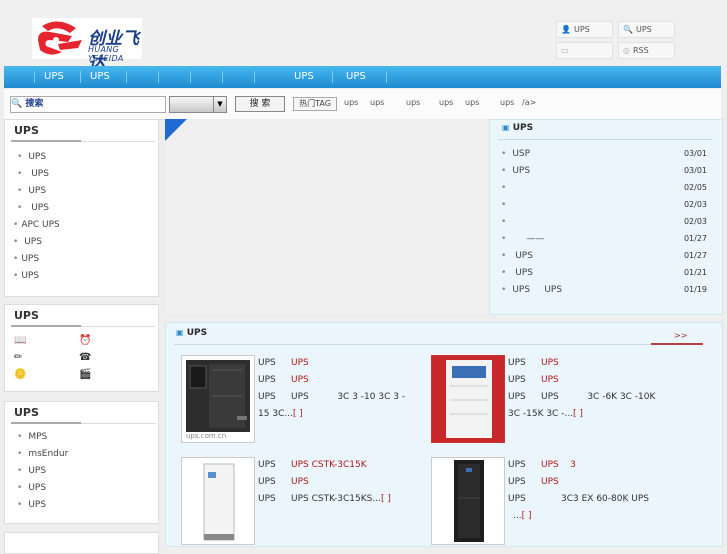 This screenshot has height=554, width=727. Describe the element at coordinates (18, 357) in the screenshot. I see `pencil-icon: ✏` at that location.